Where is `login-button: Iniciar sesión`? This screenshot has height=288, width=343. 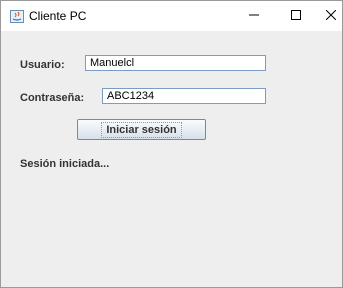
login-button: Iniciar sesión is located at coordinates (141, 129).